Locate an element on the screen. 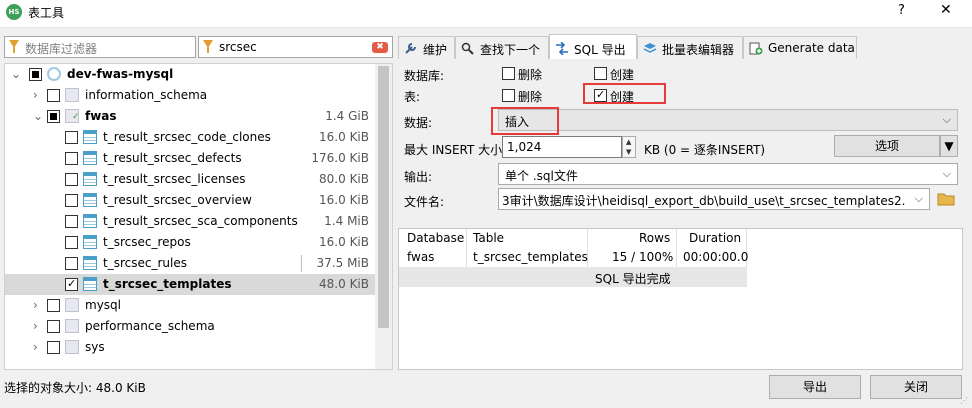  resize-grip-icon: ⋰ is located at coordinates (965, 401).